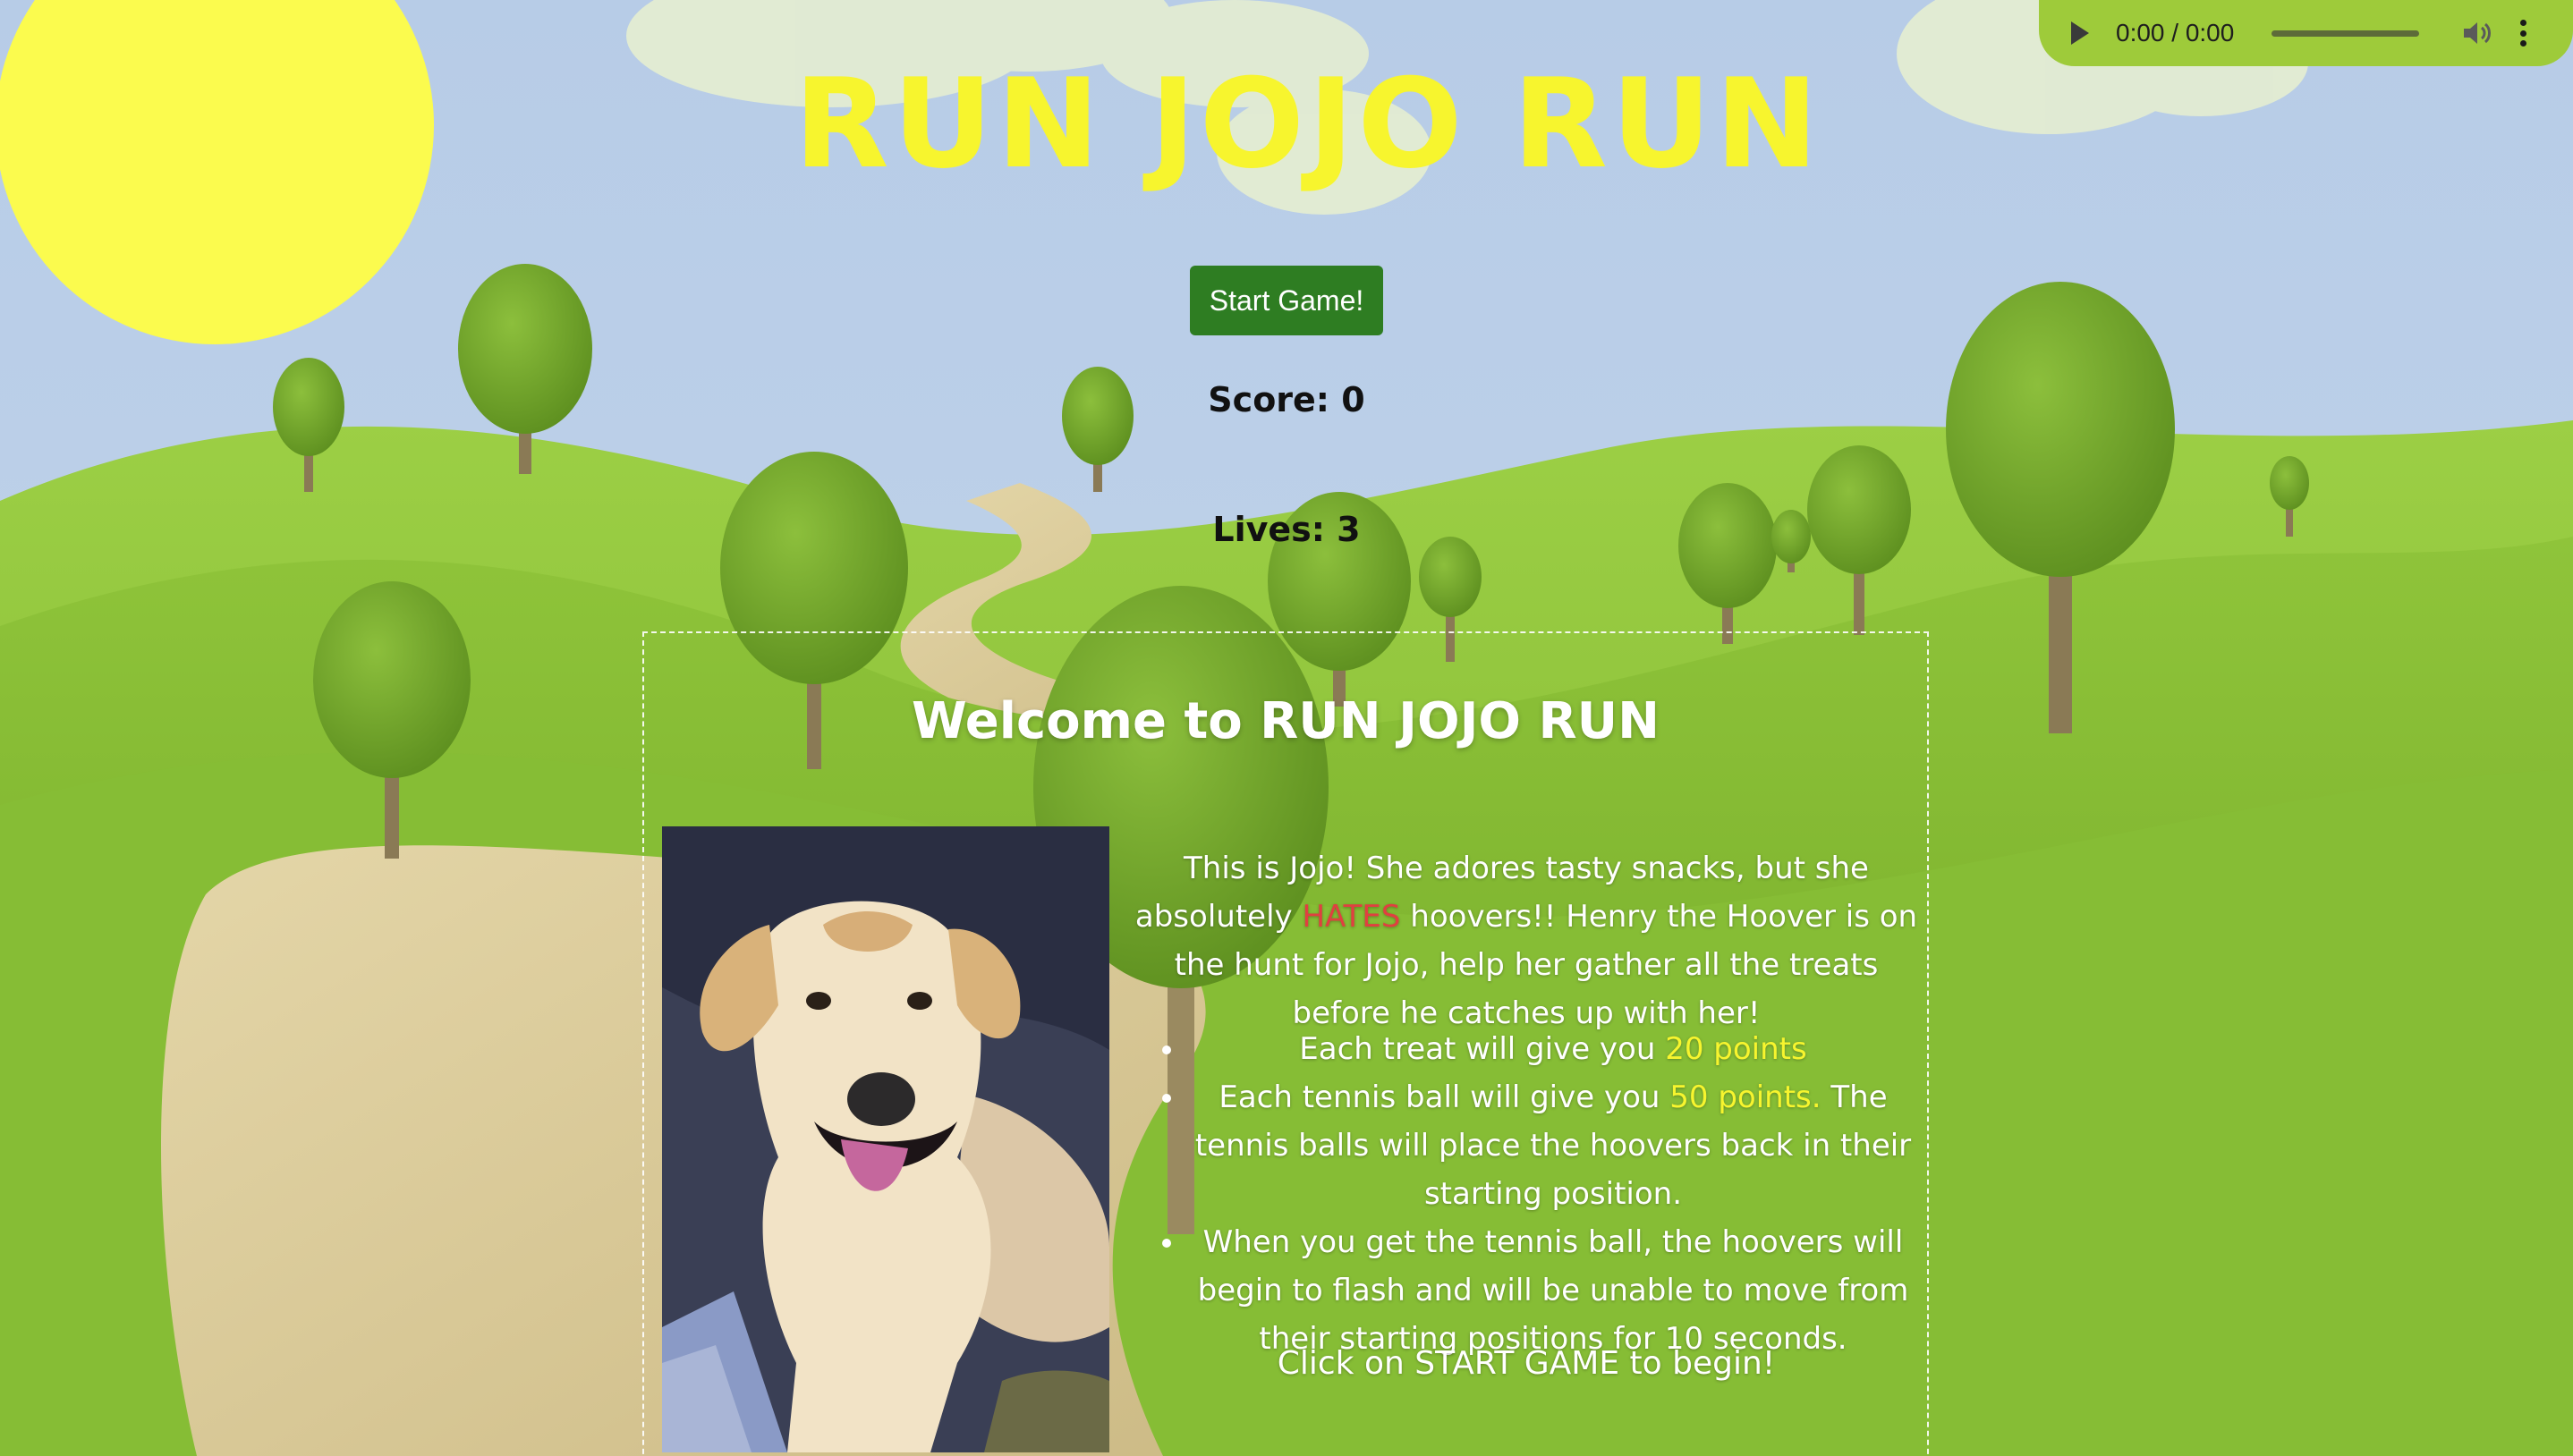  I want to click on list-item: Each treat will give you 20 points, so click(1553, 1049).